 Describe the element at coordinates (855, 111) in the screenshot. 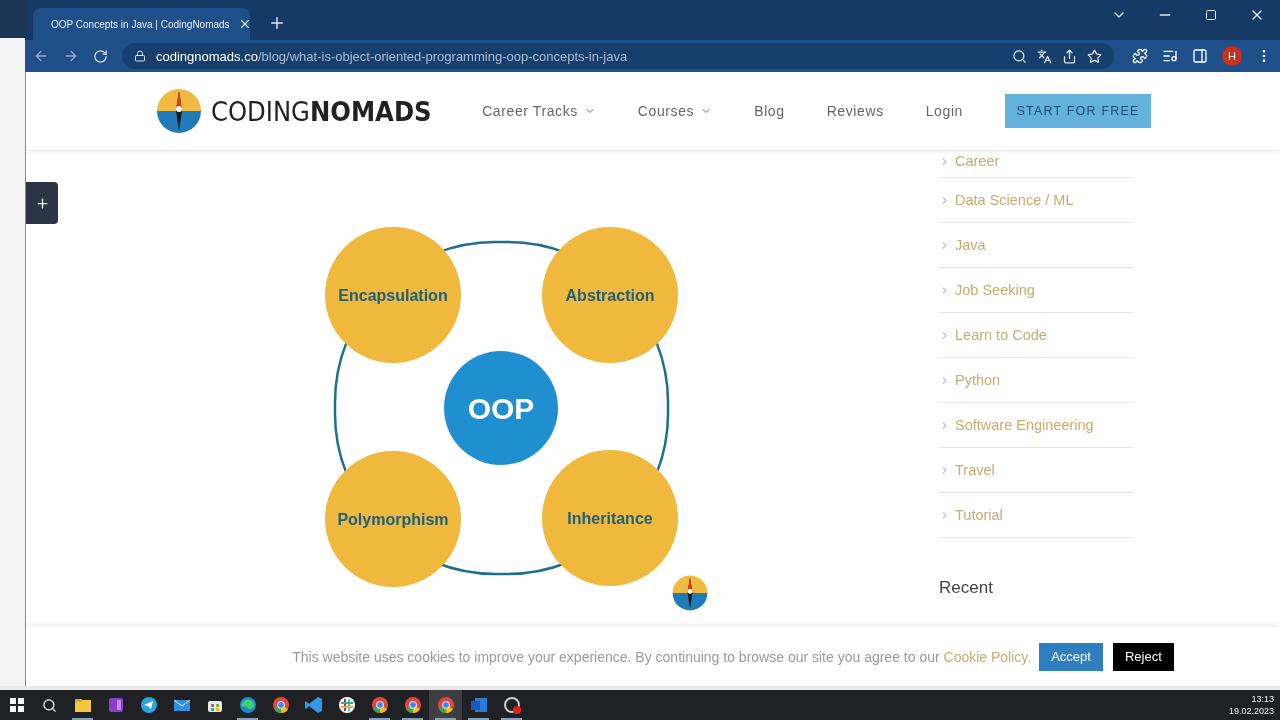

I see `nav-link: Reviews` at that location.